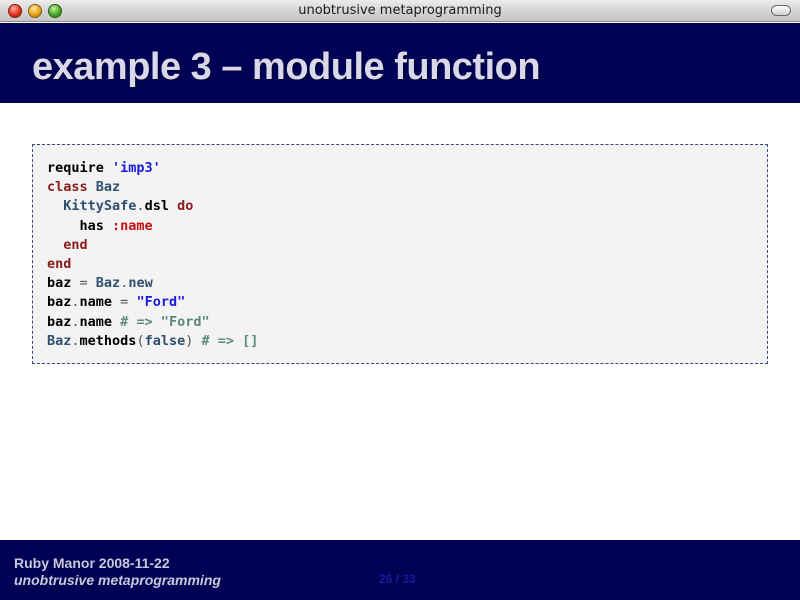 The width and height of the screenshot is (800, 600). Describe the element at coordinates (400, 226) in the screenshot. I see `code-line: has :name` at that location.